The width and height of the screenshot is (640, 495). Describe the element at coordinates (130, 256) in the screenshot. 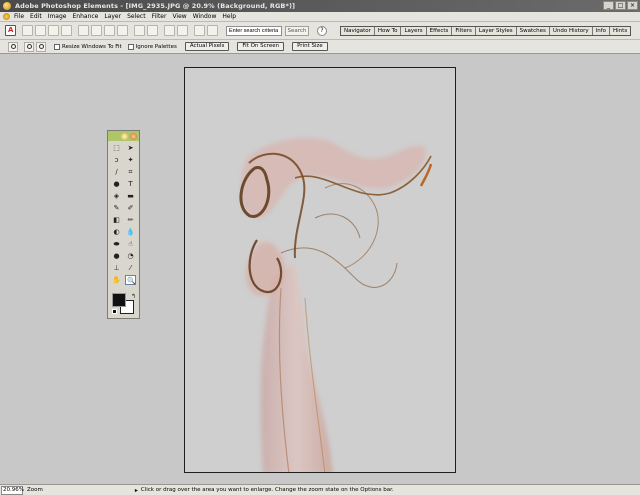

I see `dodge-tool-icon: ◔` at that location.